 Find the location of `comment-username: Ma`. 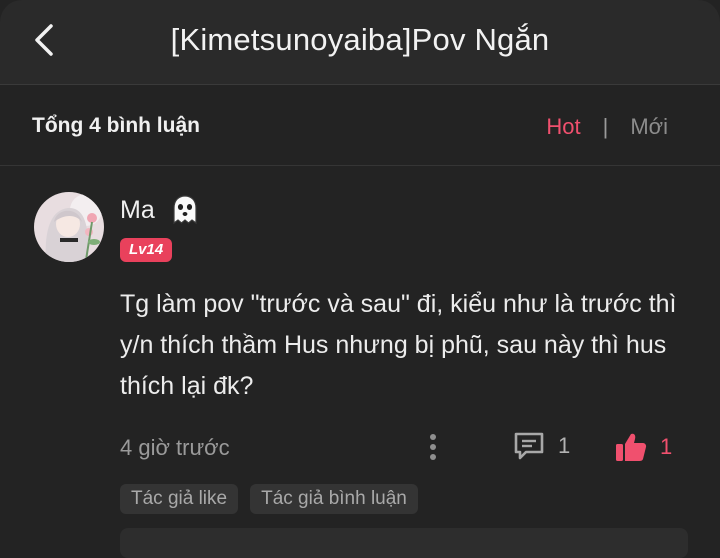

comment-username: Ma is located at coordinates (137, 210).